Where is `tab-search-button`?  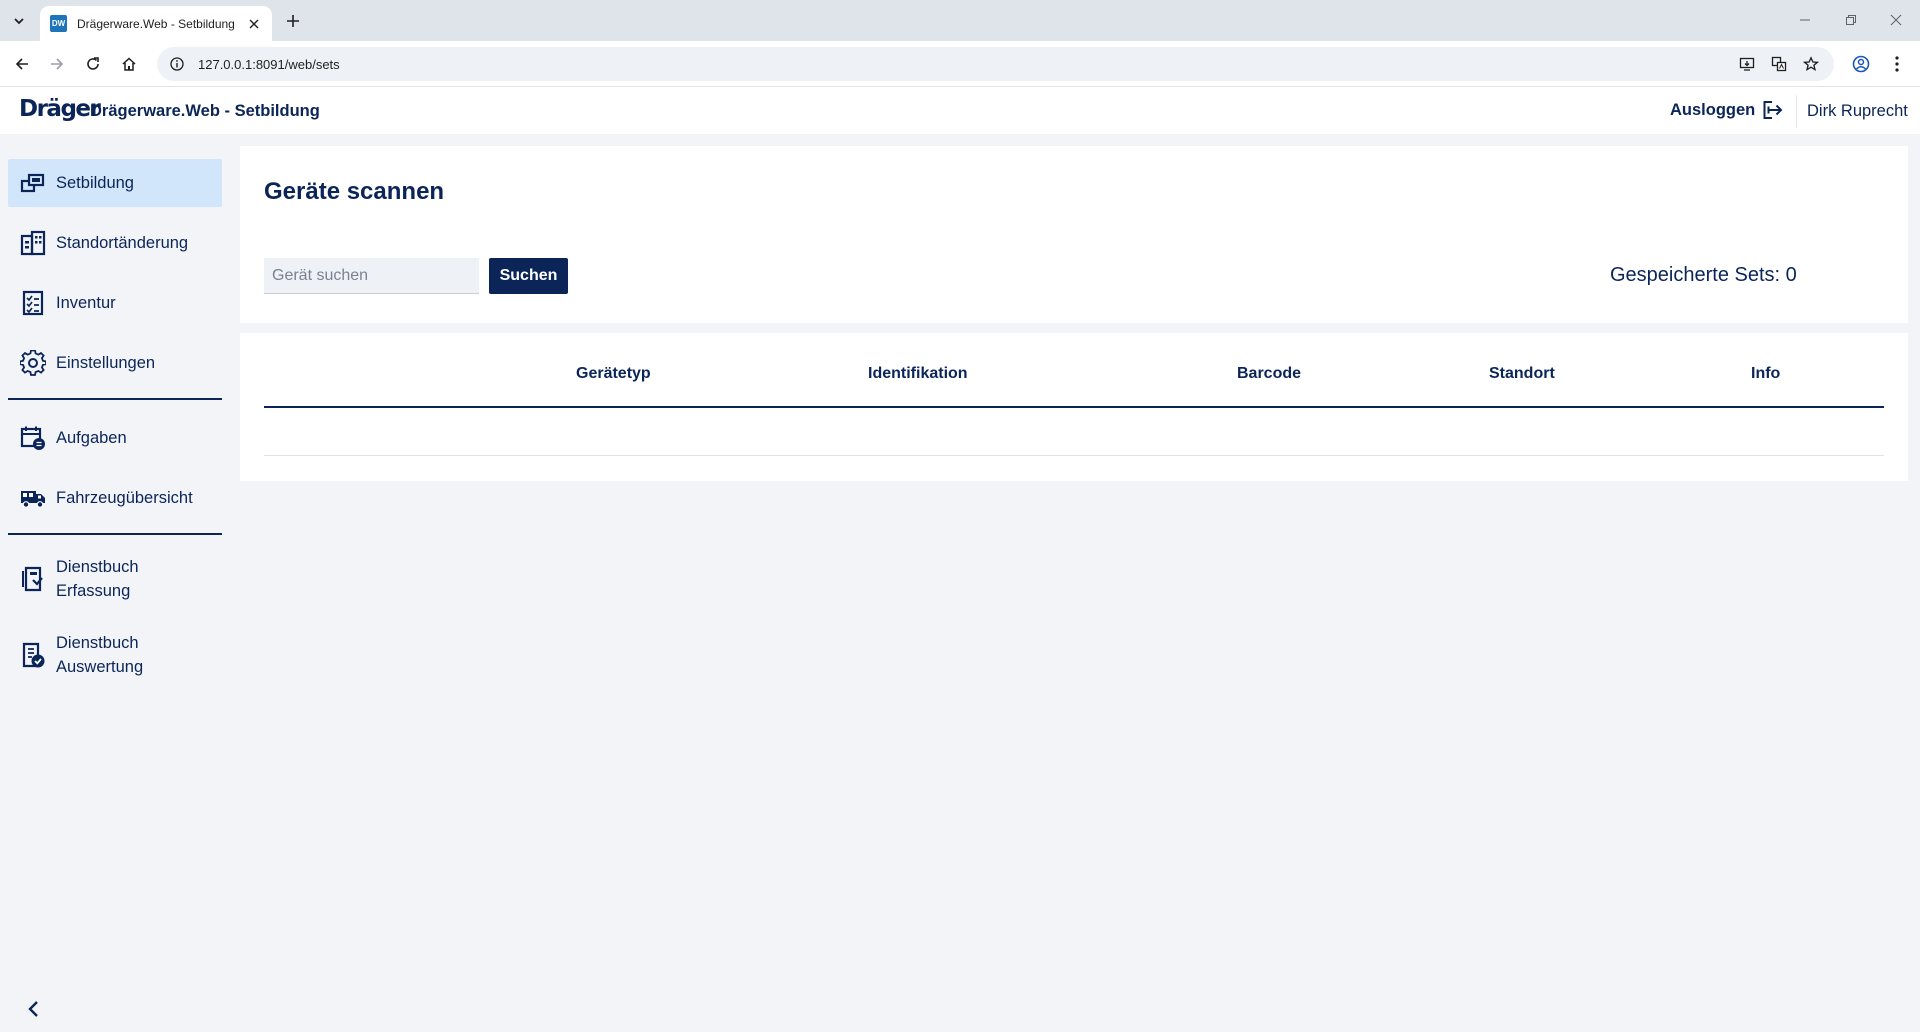
tab-search-button is located at coordinates (19, 21).